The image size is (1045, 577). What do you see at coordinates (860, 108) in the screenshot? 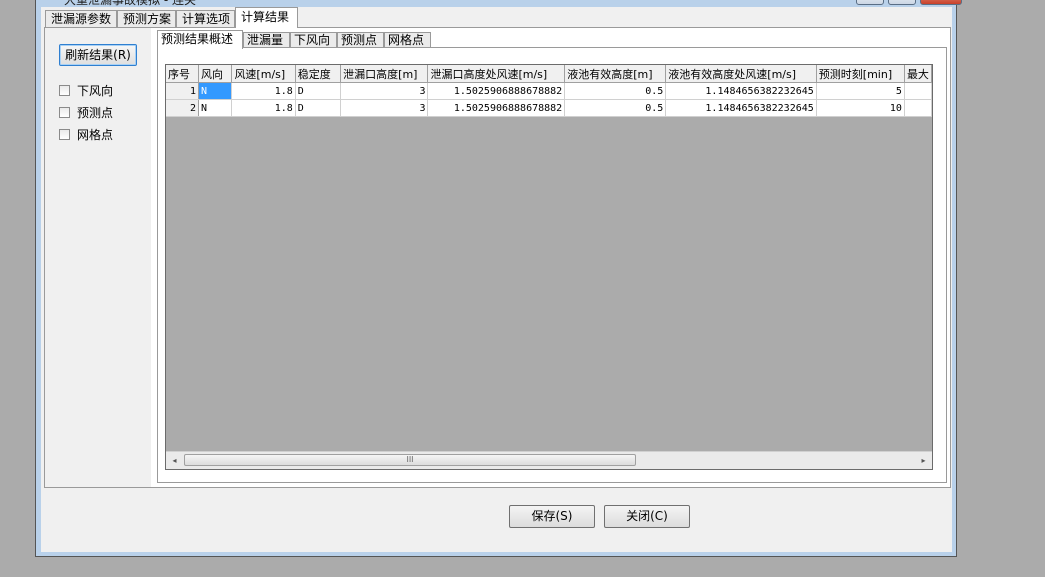
I see `table-cell: 10` at bounding box center [860, 108].